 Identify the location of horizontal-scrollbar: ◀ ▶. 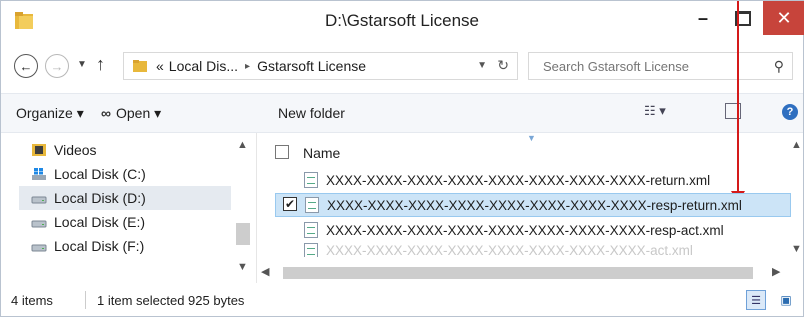
(522, 273).